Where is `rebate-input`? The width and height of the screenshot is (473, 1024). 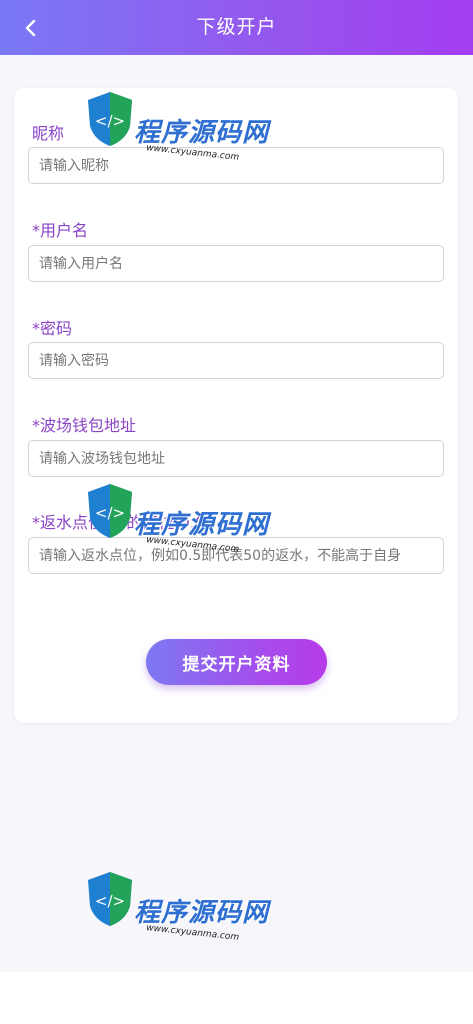 rebate-input is located at coordinates (236, 555).